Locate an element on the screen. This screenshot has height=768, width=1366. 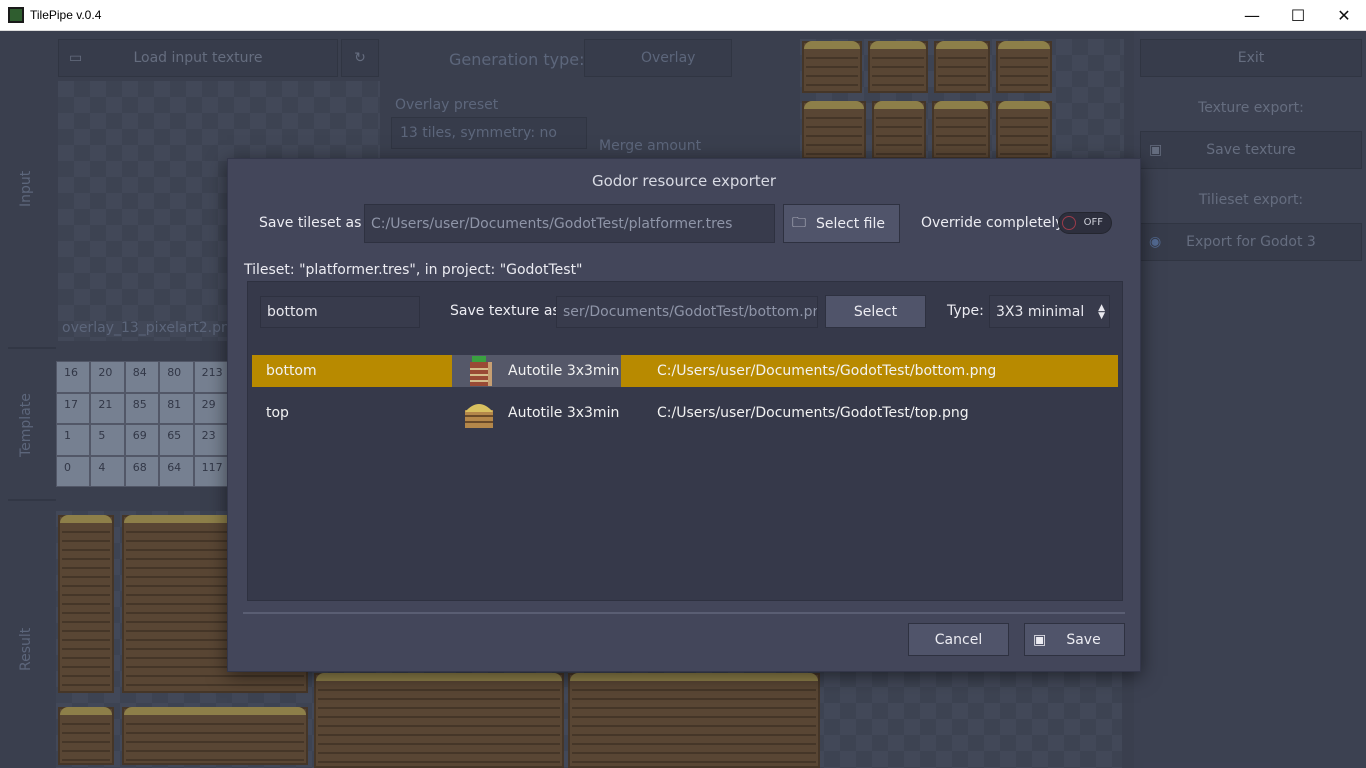
tile-row-name: bottom is located at coordinates (291, 371).